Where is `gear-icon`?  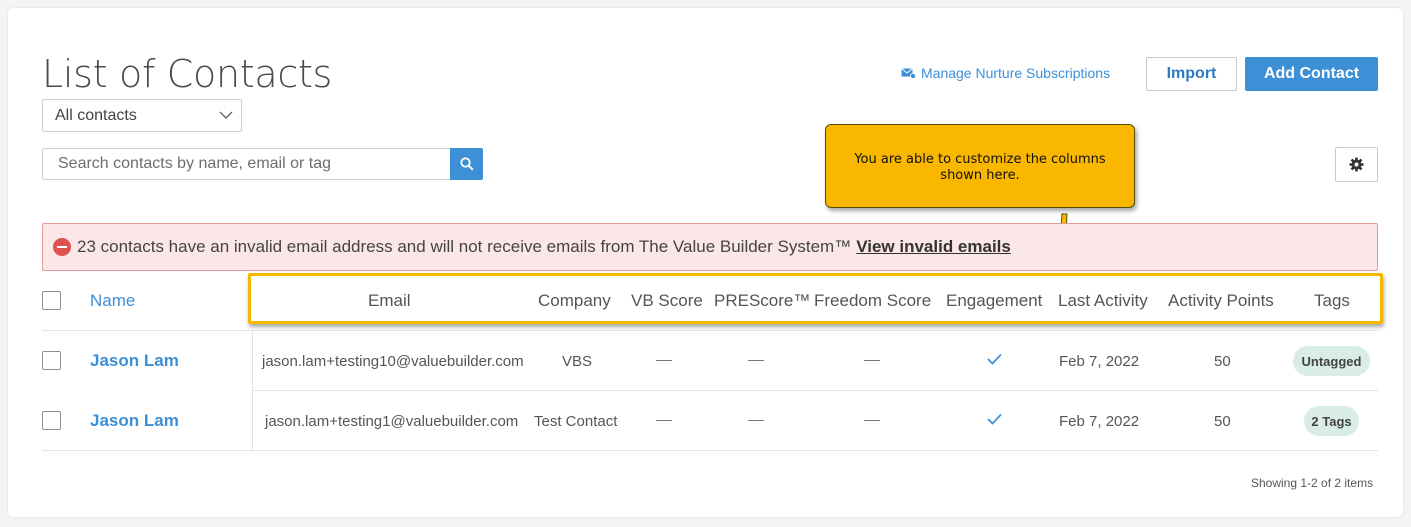
gear-icon is located at coordinates (1356, 164).